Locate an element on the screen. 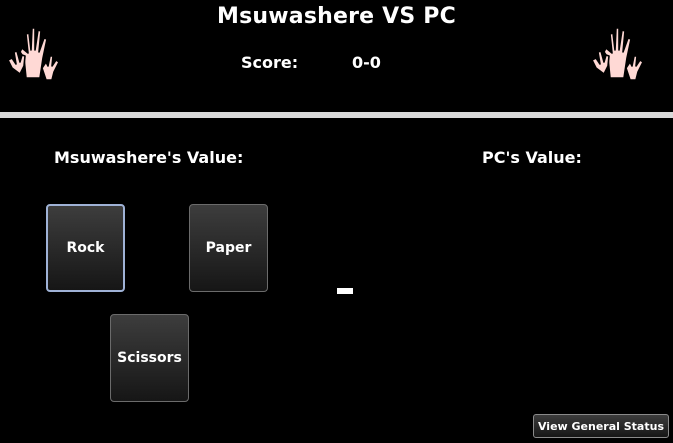 The width and height of the screenshot is (673, 443). view-general-status-button: View General Status is located at coordinates (601, 426).